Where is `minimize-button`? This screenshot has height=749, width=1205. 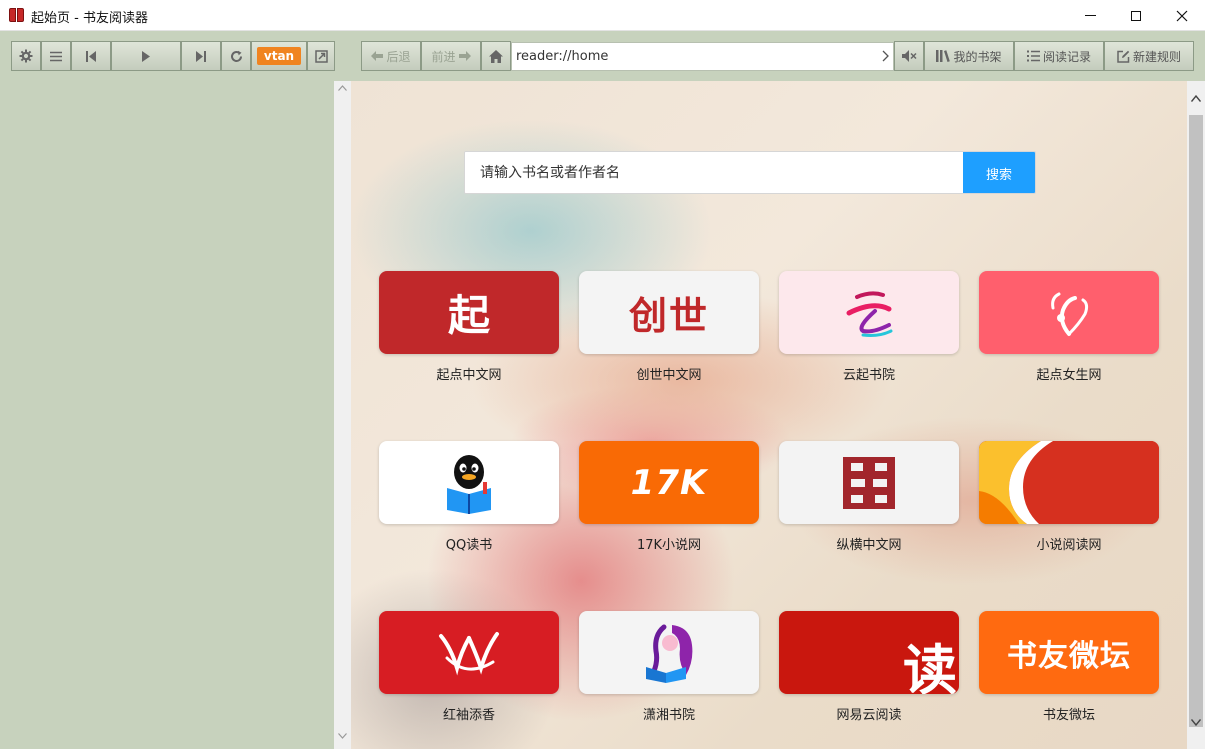 minimize-button is located at coordinates (1090, 15).